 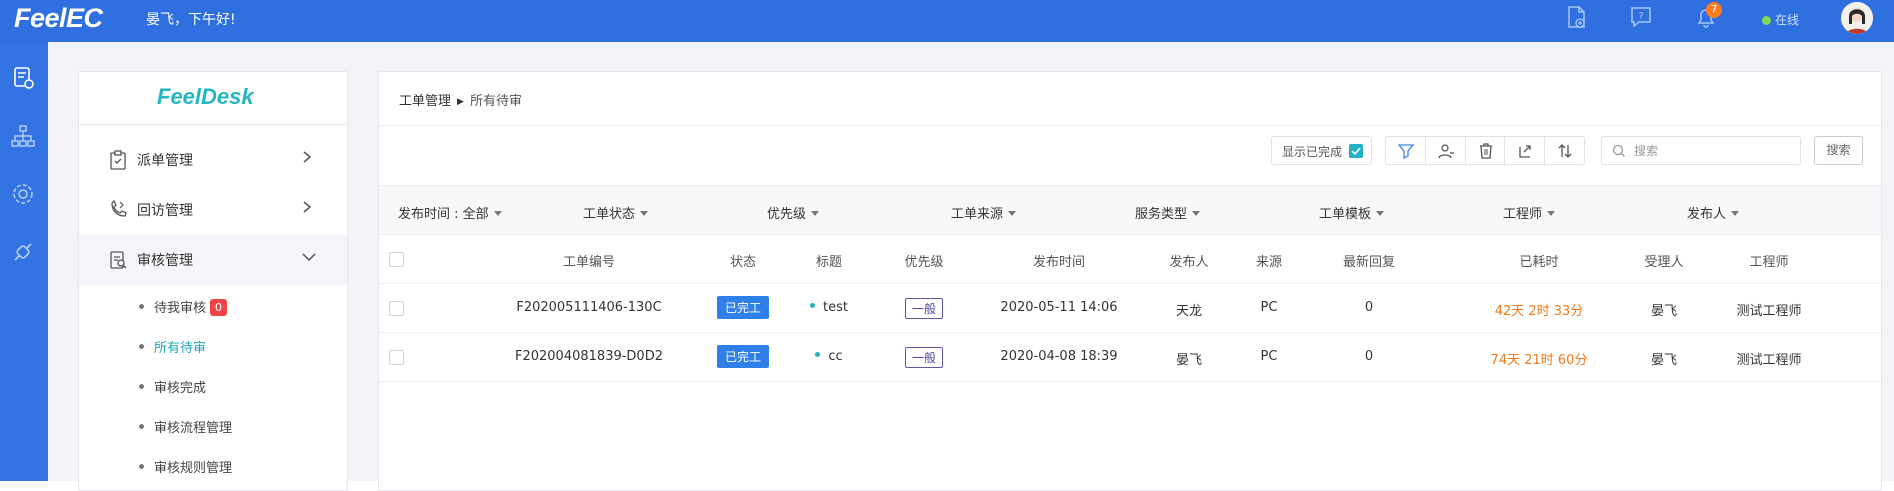 I want to click on filter-ticket-status: 工单状态, so click(x=616, y=212).